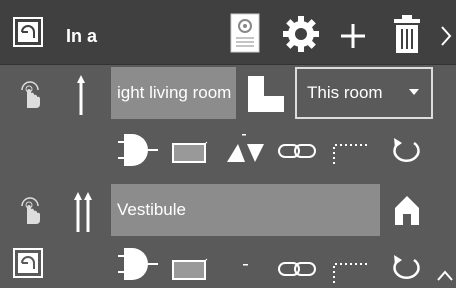 The height and width of the screenshot is (288, 456). Describe the element at coordinates (446, 36) in the screenshot. I see `chevron-right-icon` at that location.